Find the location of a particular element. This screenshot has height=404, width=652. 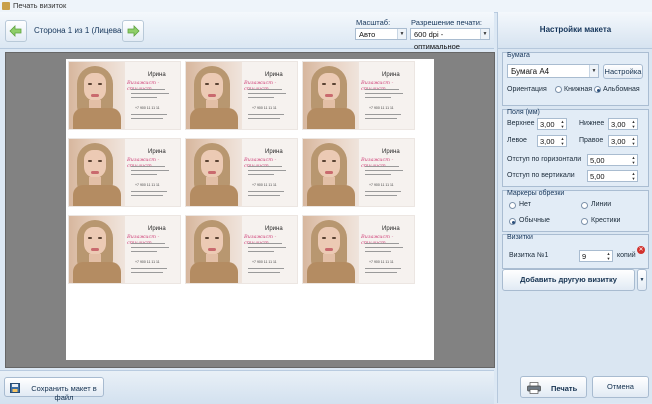

margin-right-input: 3,00 ▲ ▼ is located at coordinates (623, 141).